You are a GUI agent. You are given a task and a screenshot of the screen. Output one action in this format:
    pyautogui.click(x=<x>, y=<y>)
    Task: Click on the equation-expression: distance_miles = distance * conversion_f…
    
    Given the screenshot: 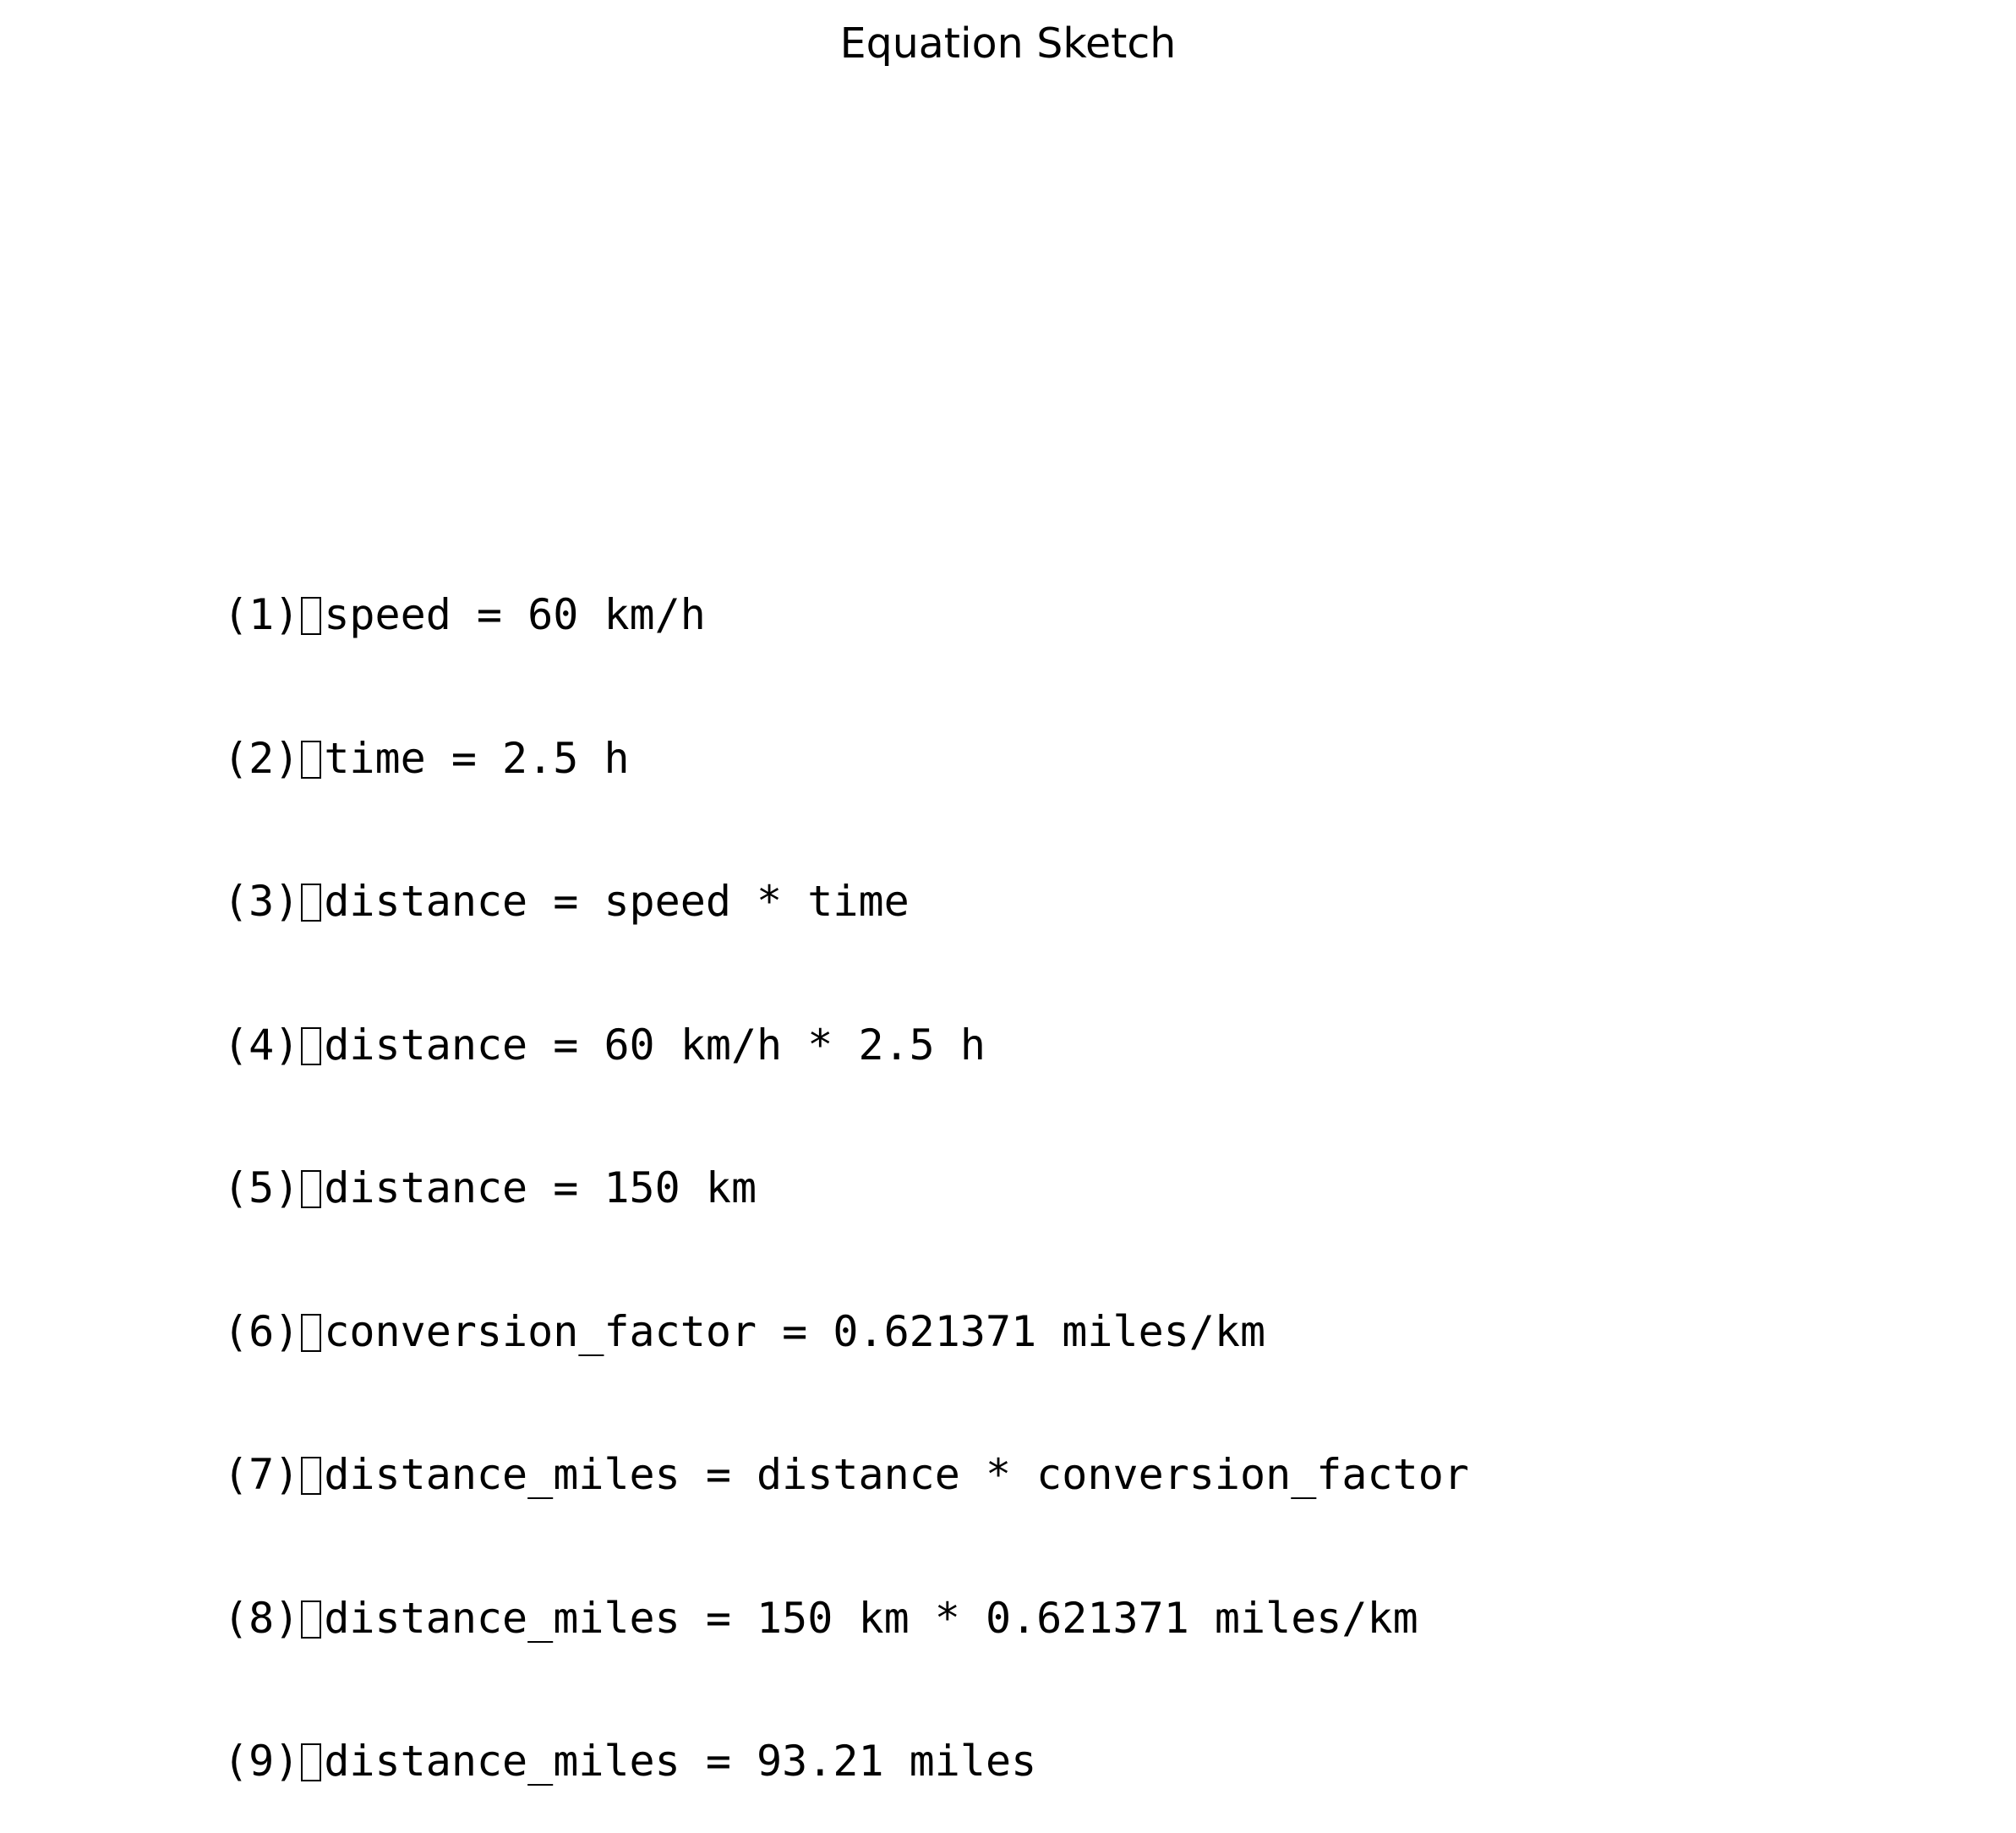 What is the action you would take?
    pyautogui.click(x=896, y=1474)
    